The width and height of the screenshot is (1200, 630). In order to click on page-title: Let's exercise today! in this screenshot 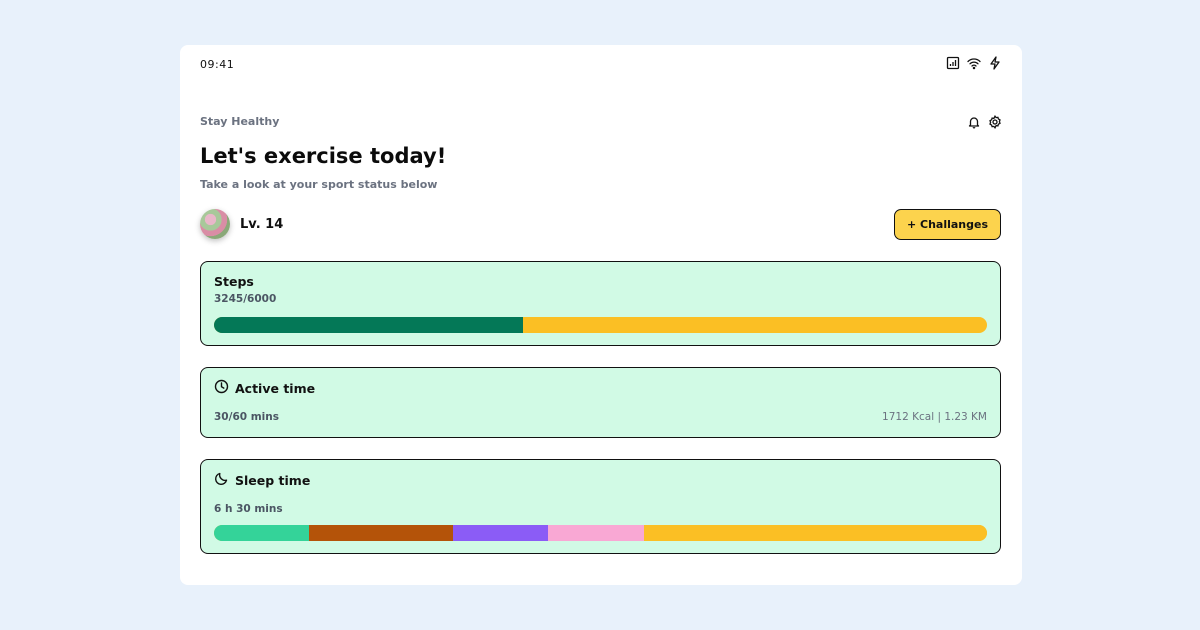, I will do `click(323, 156)`.